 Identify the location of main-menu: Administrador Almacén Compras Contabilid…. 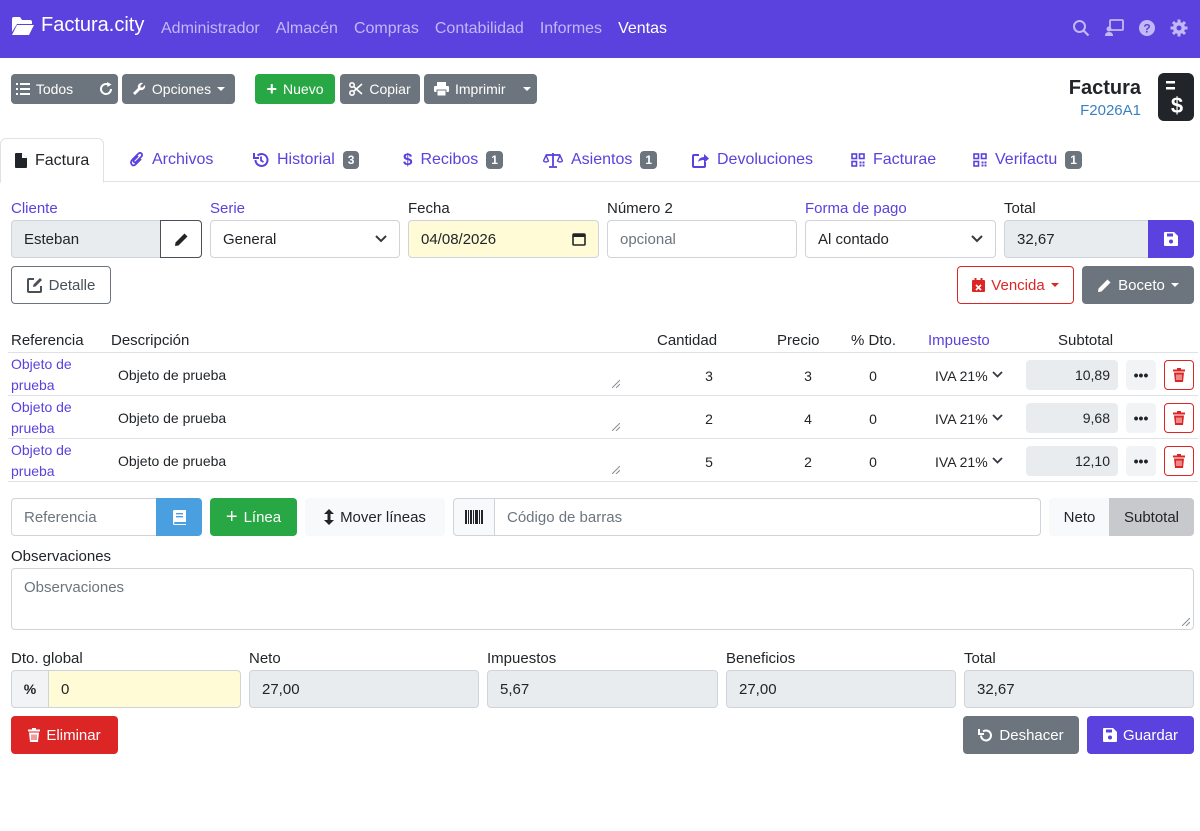
(414, 29).